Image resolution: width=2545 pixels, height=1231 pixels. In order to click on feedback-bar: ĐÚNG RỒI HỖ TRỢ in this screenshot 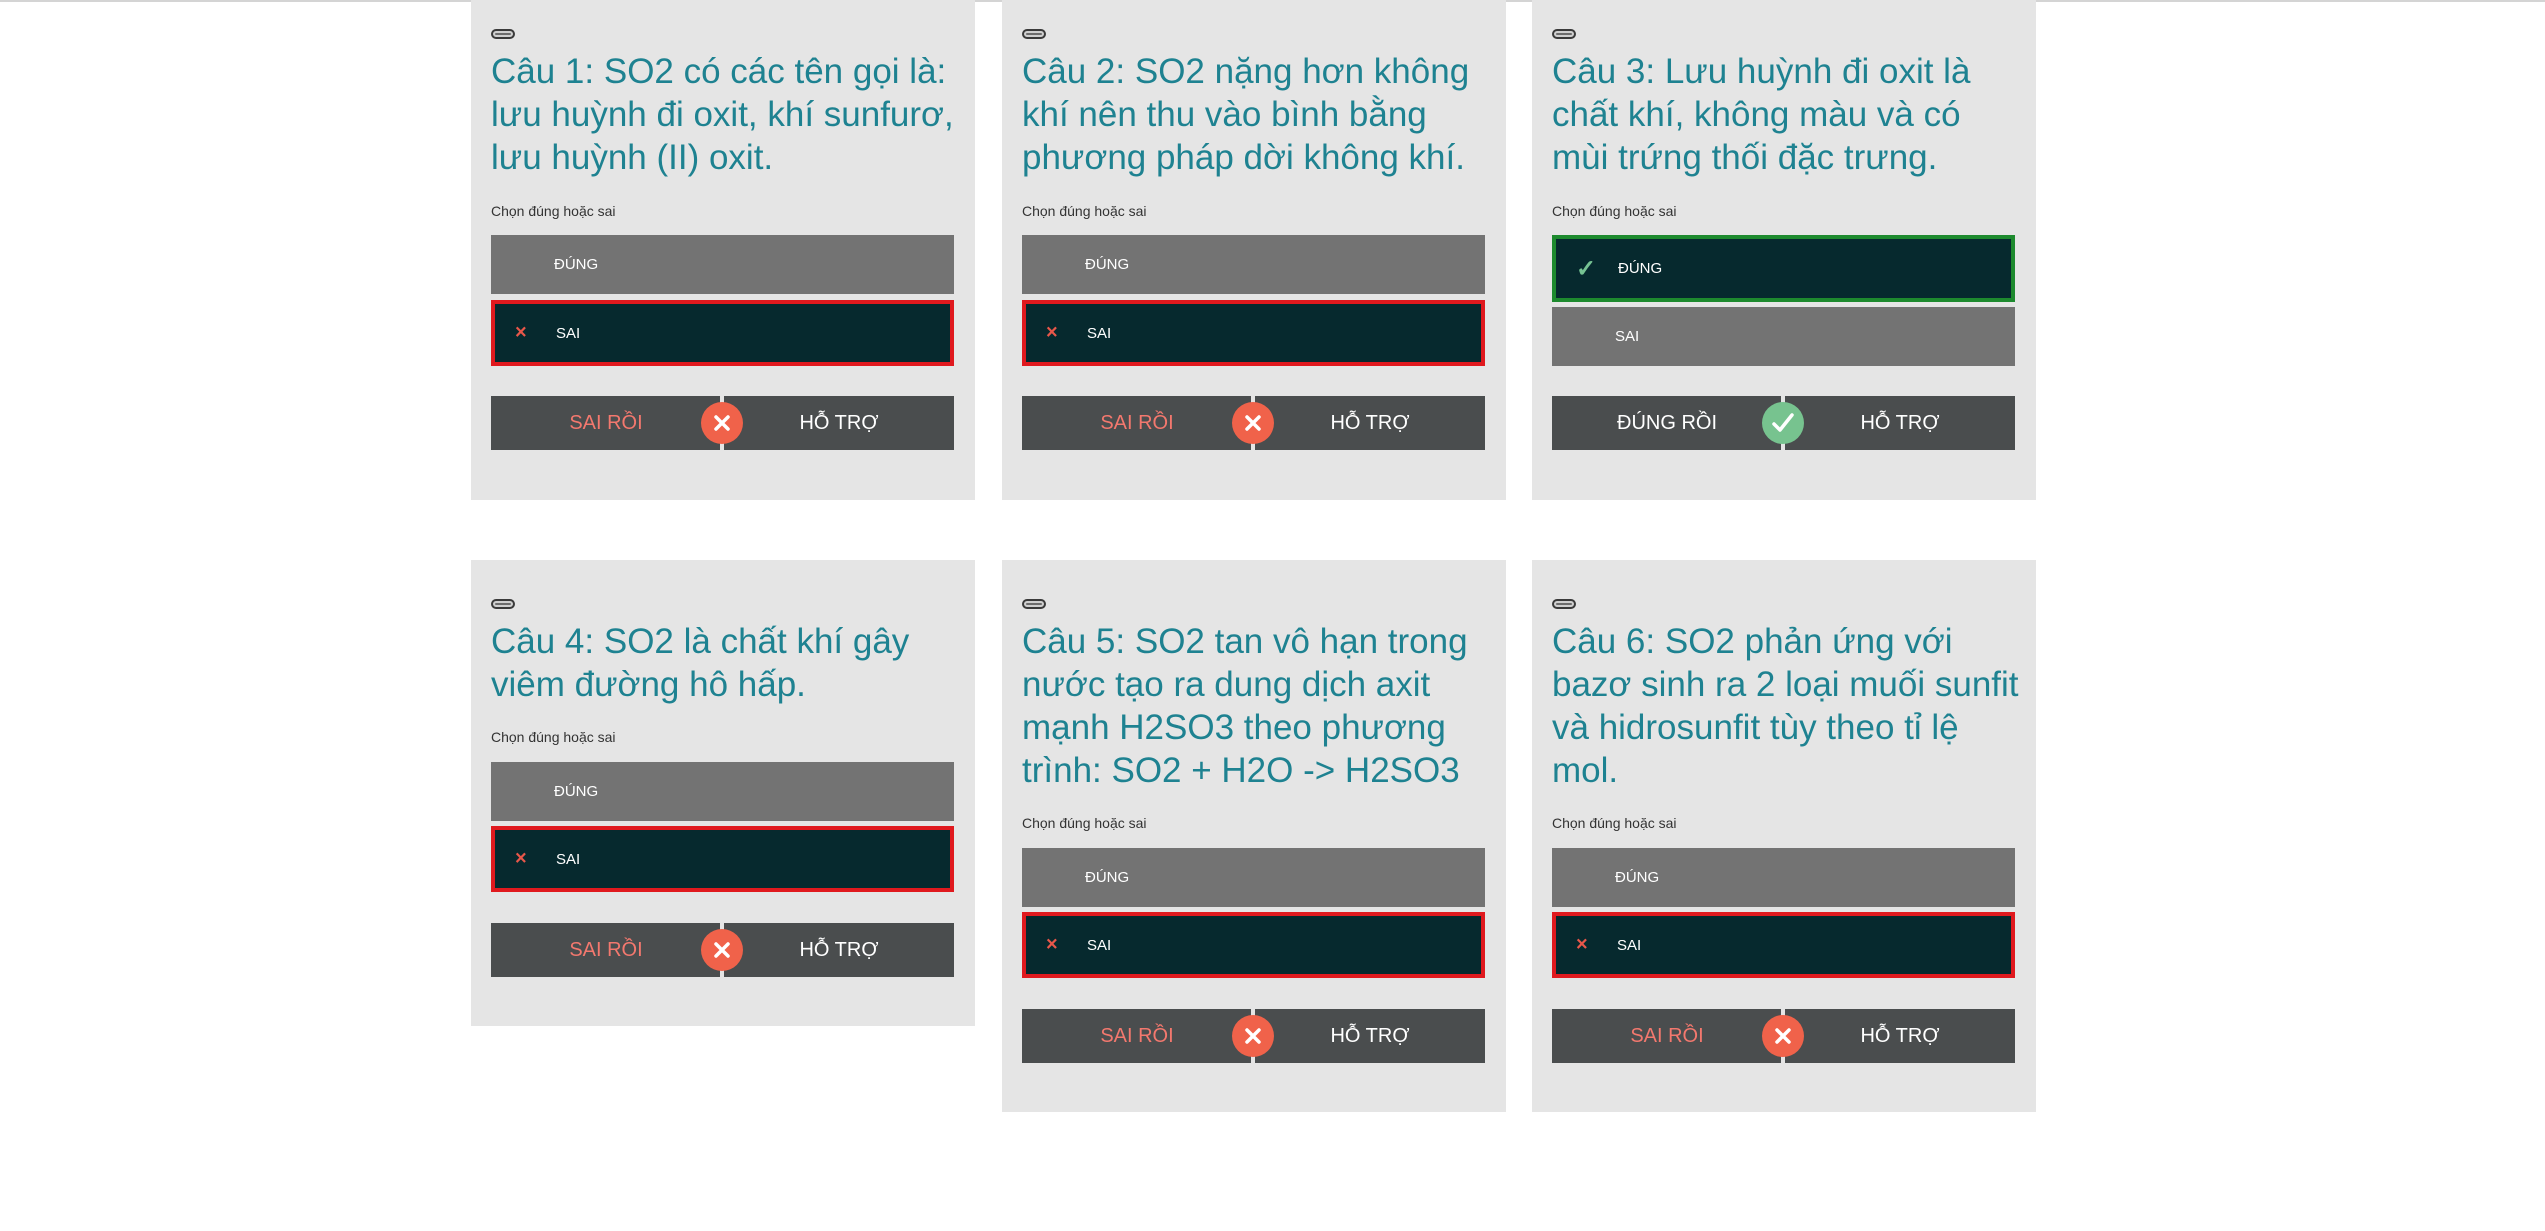, I will do `click(1783, 423)`.